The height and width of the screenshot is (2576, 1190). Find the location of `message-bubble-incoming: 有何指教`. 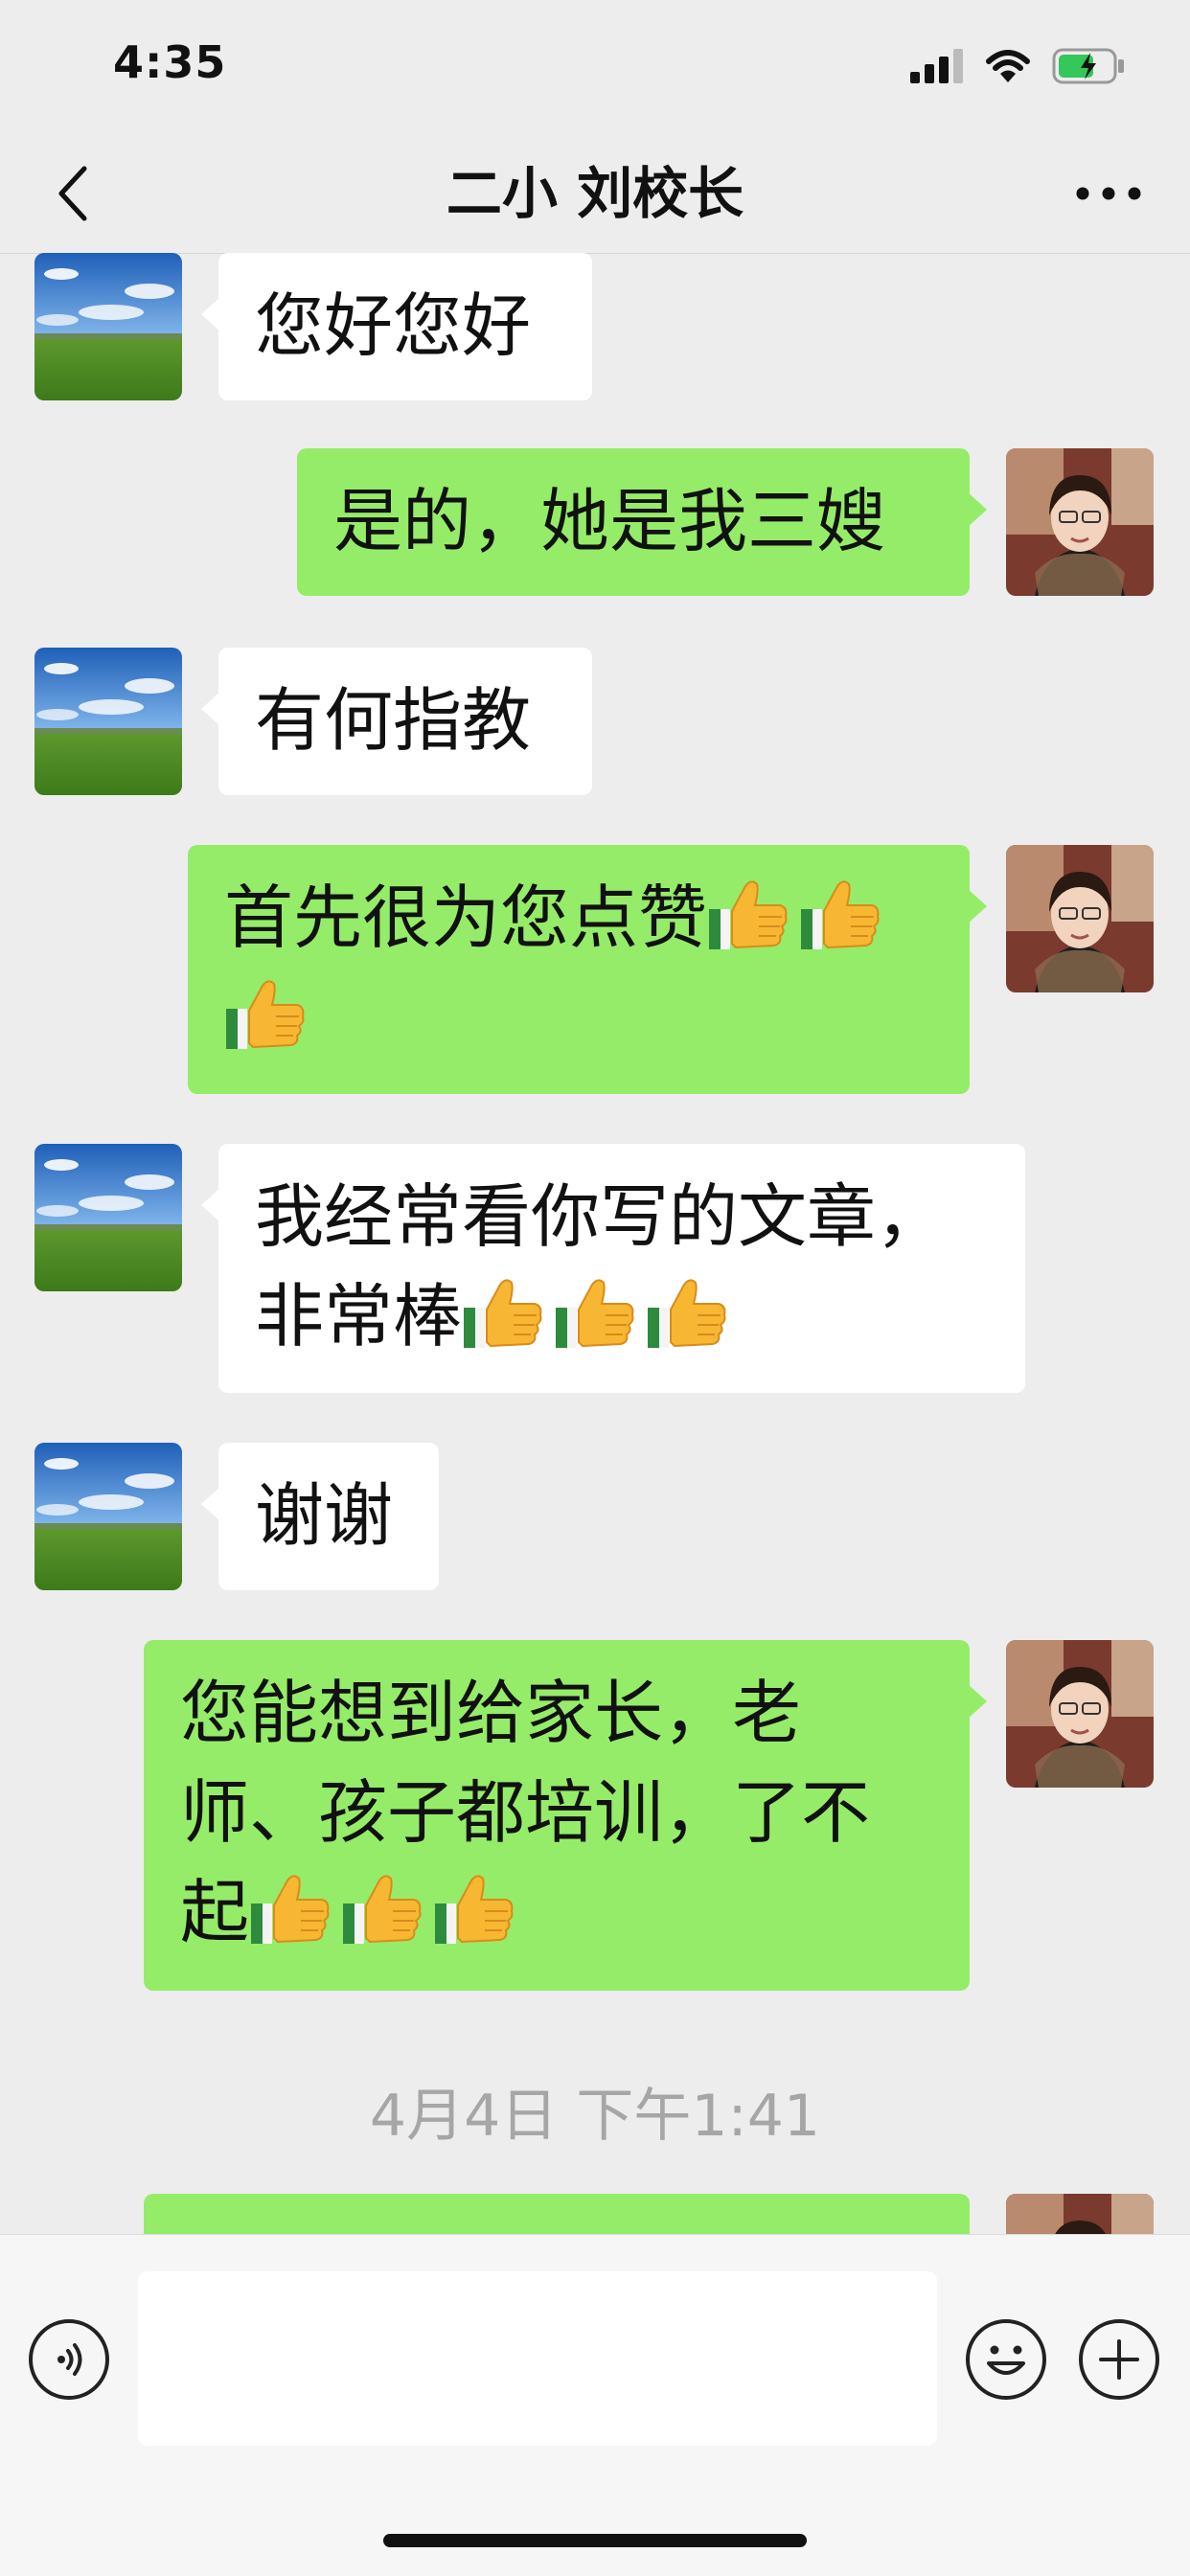

message-bubble-incoming: 有何指教 is located at coordinates (397, 722).